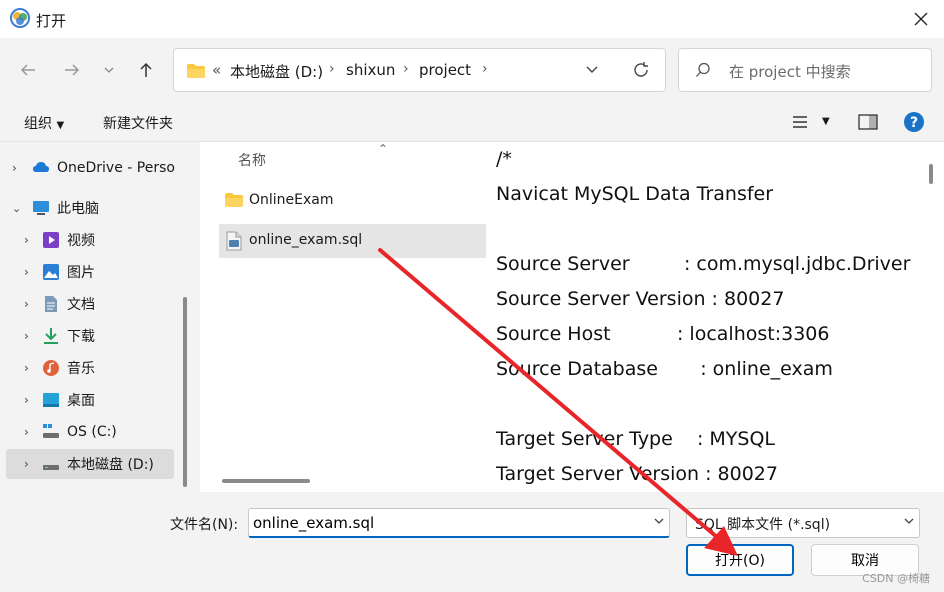 This screenshot has height=592, width=944. I want to click on close-icon, so click(921, 19).